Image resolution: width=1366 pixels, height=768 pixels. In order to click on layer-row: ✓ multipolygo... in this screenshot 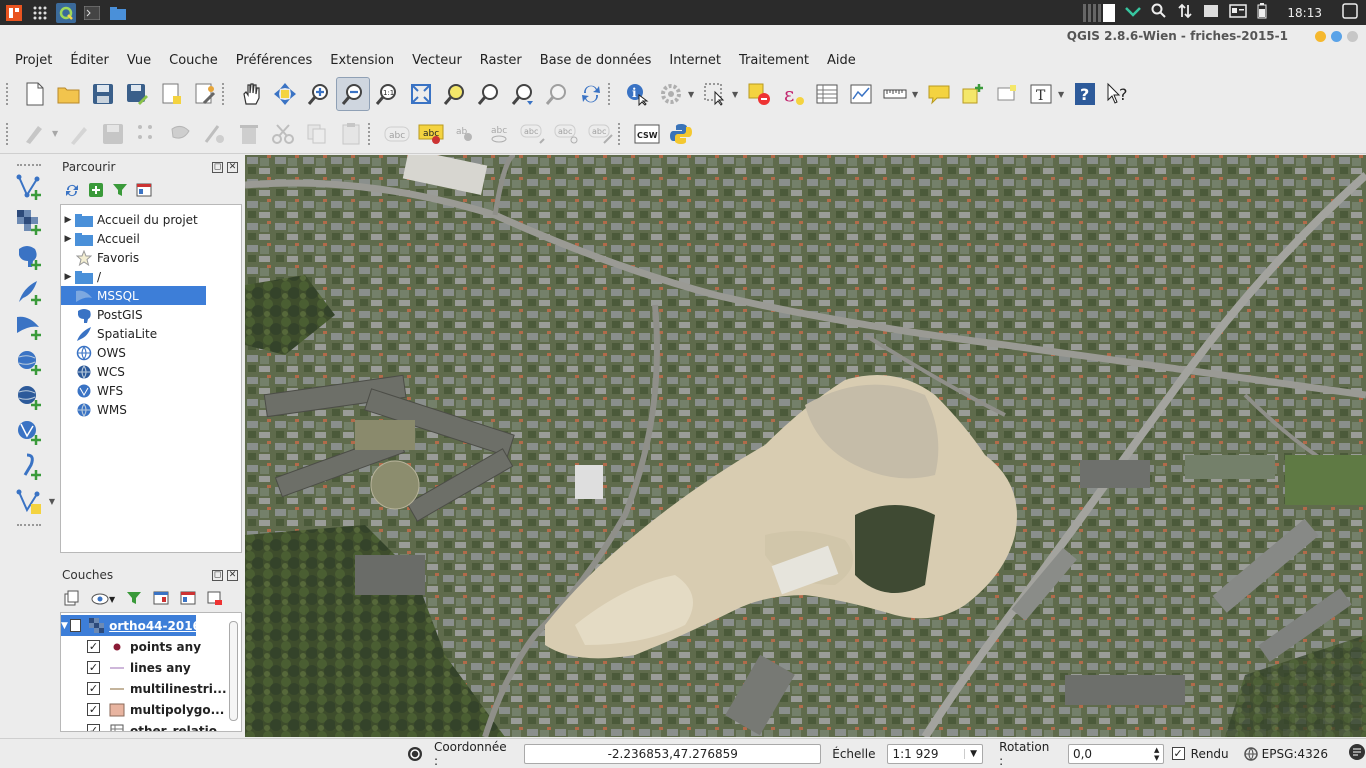, I will do `click(151, 709)`.